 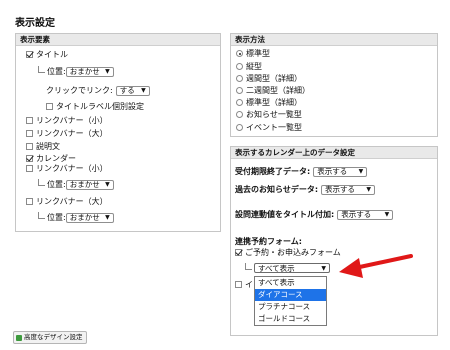 I want to click on reception-value: 表示する, so click(x=332, y=171).